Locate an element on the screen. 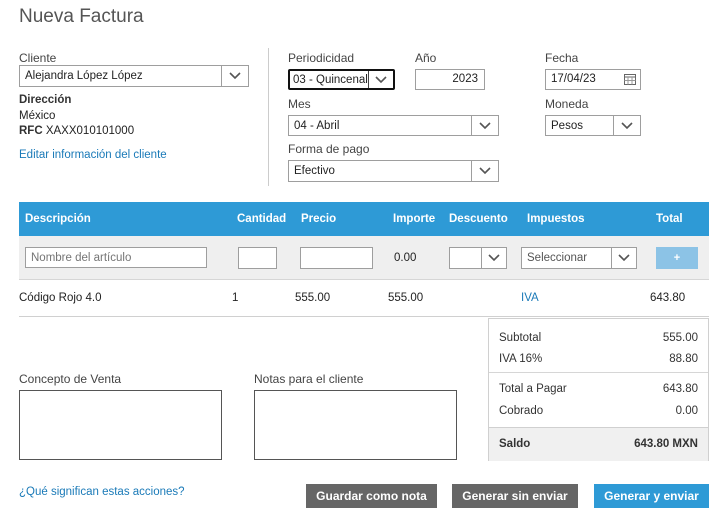 Image resolution: width=722 pixels, height=526 pixels. month-value: 04 - Abril is located at coordinates (317, 125).